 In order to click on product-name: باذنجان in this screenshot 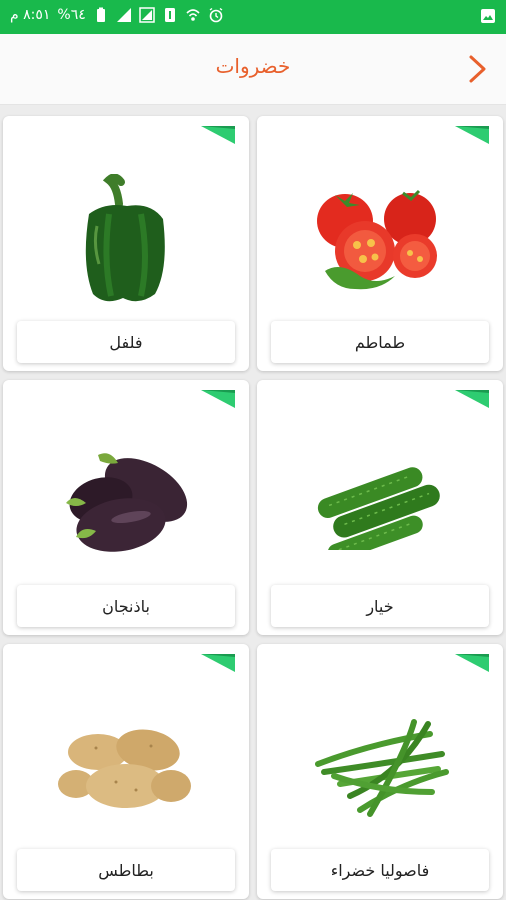, I will do `click(126, 606)`.